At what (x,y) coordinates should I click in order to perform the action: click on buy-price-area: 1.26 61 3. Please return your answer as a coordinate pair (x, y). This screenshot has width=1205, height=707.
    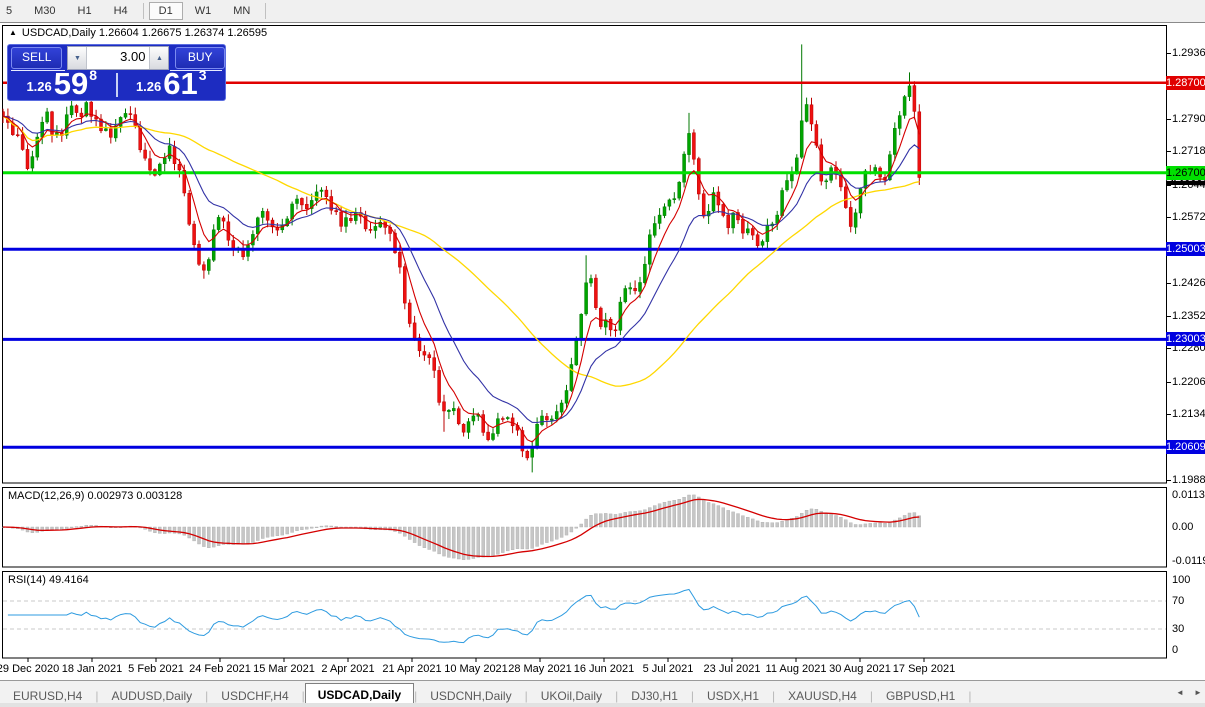
    Looking at the image, I should click on (172, 83).